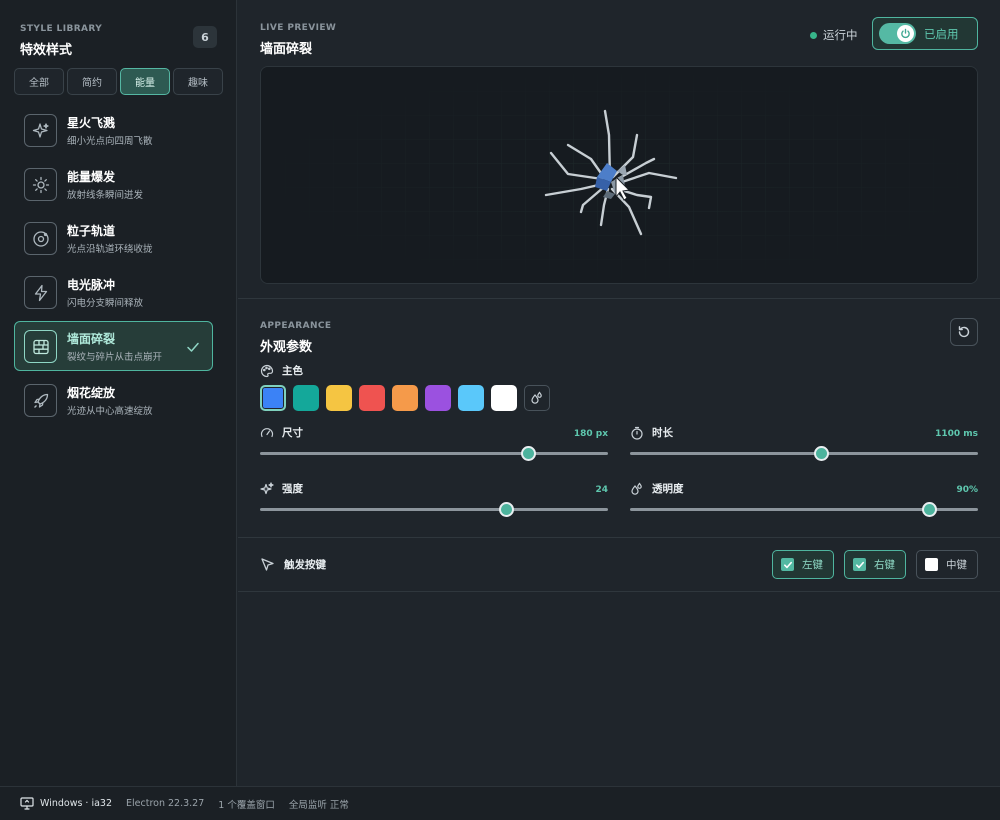 The width and height of the screenshot is (1000, 820). What do you see at coordinates (434, 453) in the screenshot?
I see `size-track` at bounding box center [434, 453].